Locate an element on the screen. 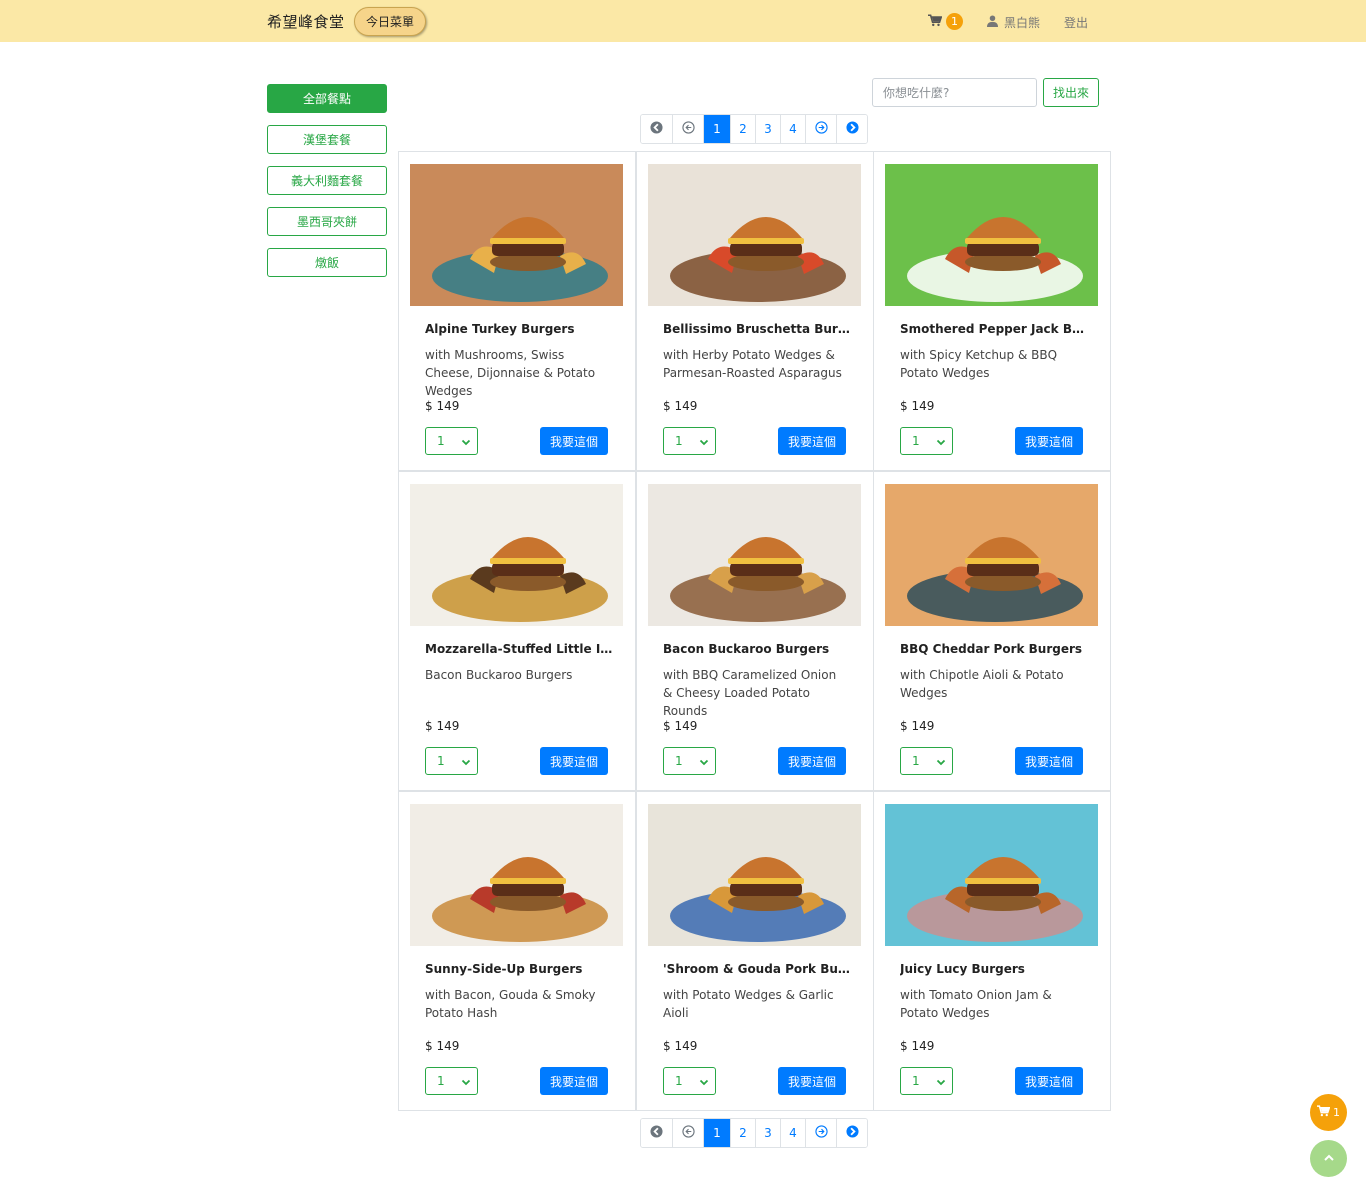 This screenshot has height=1191, width=1366. category-all: 全部餐點 is located at coordinates (327, 98).